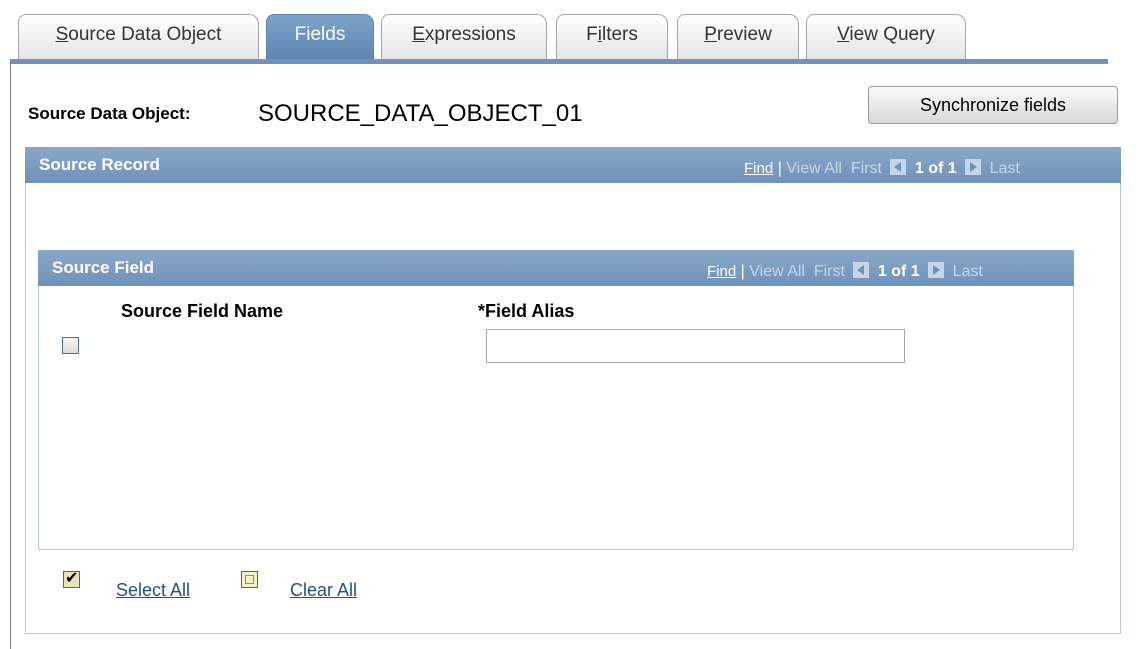  Describe the element at coordinates (619, 34) in the screenshot. I see `tab-label-rest: lters` at that location.